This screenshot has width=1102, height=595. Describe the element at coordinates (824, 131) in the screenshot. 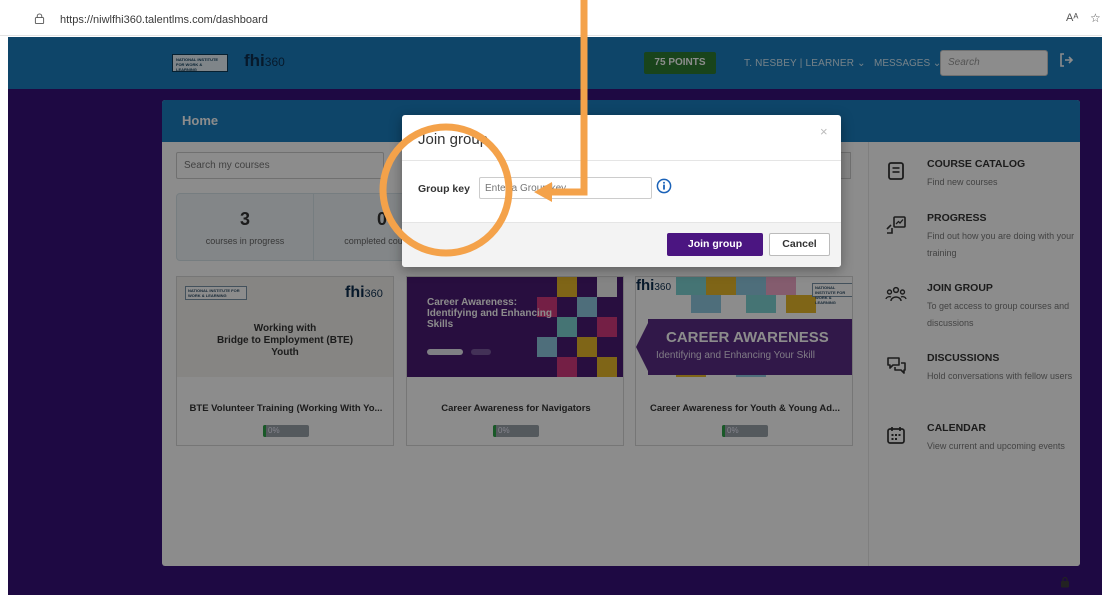

I see `close-icon: ×` at that location.